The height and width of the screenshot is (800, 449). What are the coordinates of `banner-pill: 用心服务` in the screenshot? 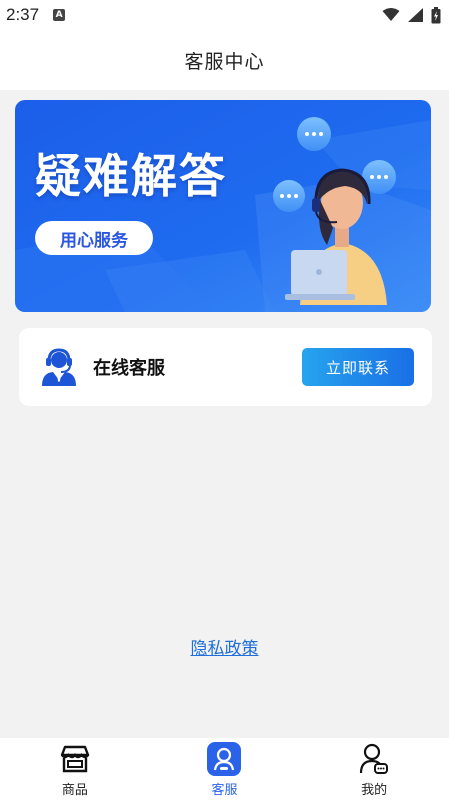 It's located at (94, 238).